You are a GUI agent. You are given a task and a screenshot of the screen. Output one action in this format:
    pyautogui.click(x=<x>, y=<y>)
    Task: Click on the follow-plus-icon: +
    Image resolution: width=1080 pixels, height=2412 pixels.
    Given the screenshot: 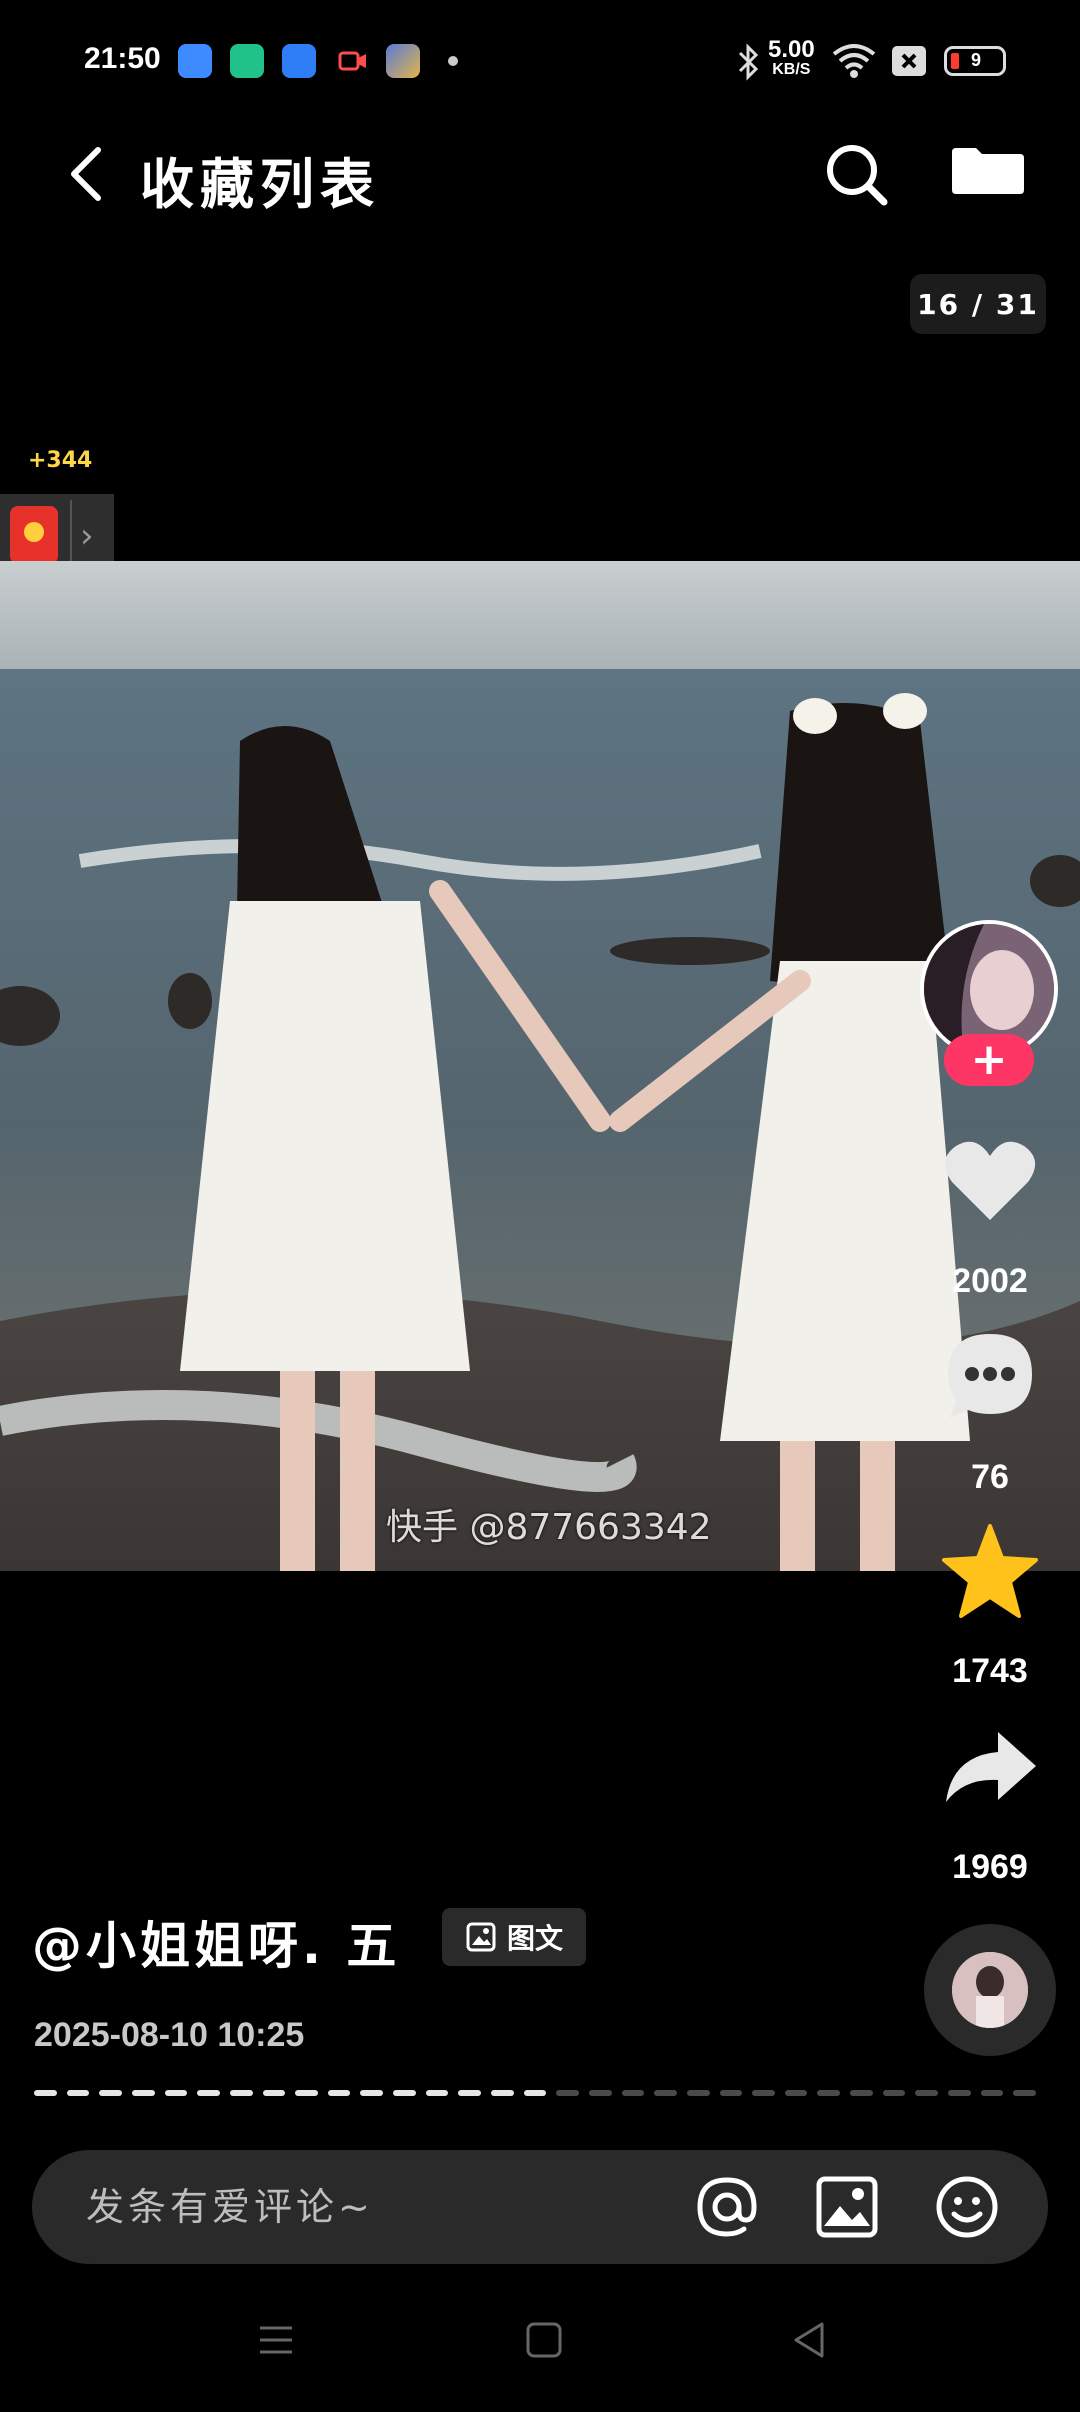 What is the action you would take?
    pyautogui.click(x=989, y=1059)
    